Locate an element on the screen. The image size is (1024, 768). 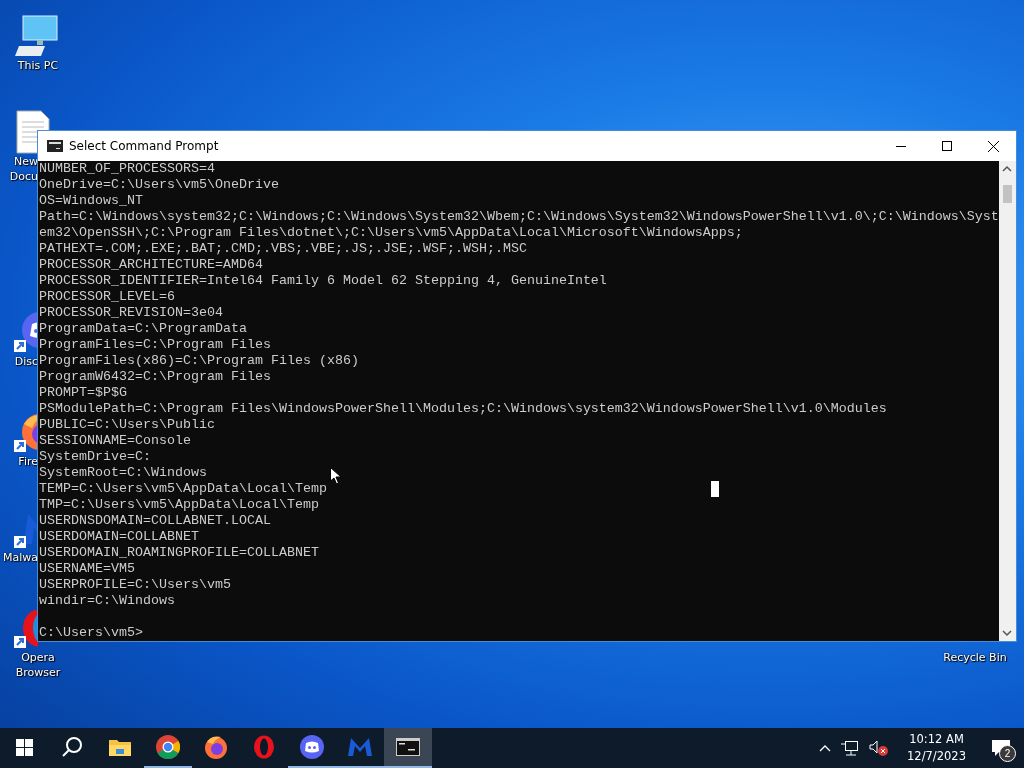
console-line: PROCESSOR_ARCHITECTURE=AMD64 is located at coordinates (151, 265).